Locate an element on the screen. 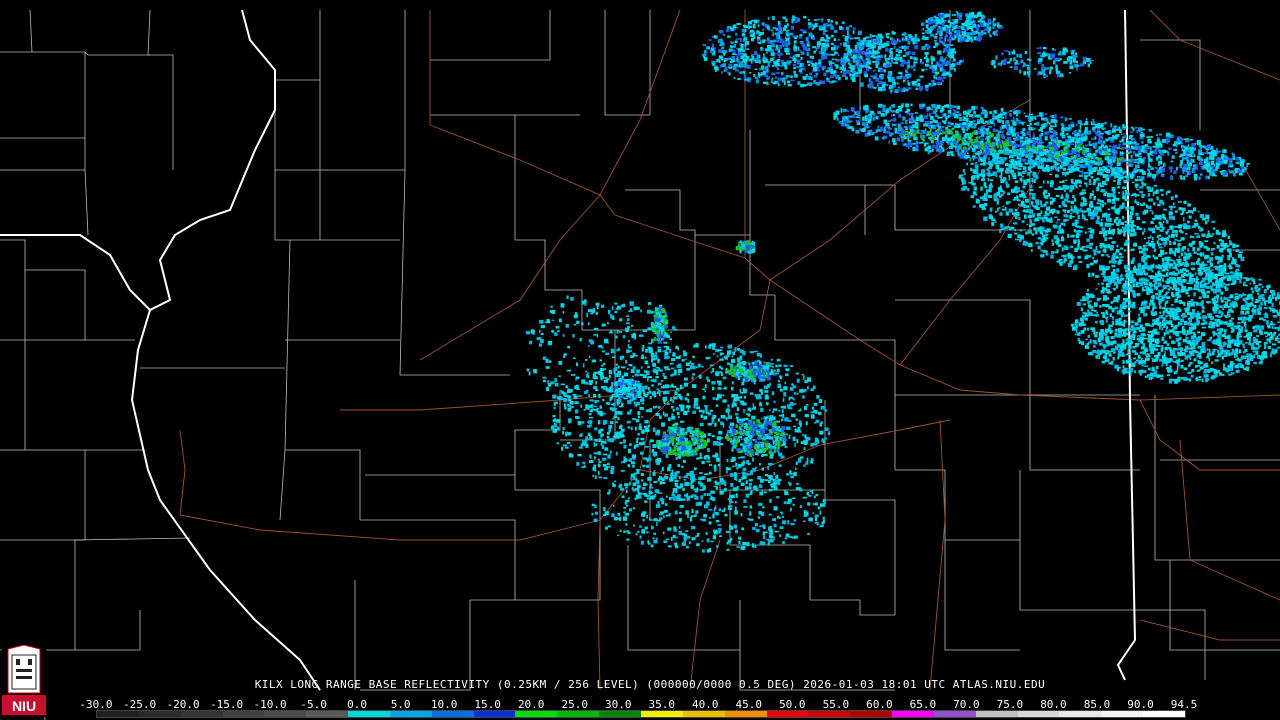 The height and width of the screenshot is (720, 1280). niu-logo: NIU is located at coordinates (24, 681).